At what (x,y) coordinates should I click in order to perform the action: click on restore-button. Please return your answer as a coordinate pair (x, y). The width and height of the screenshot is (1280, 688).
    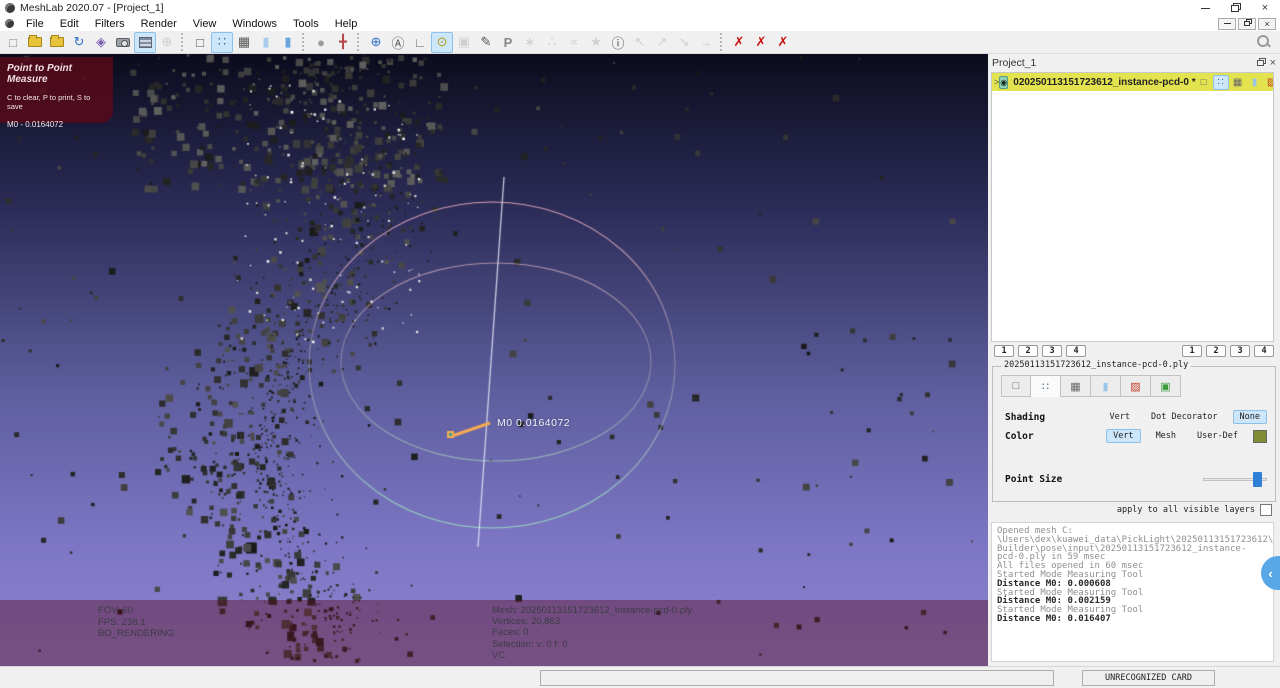
    Looking at the image, I should click on (1235, 8).